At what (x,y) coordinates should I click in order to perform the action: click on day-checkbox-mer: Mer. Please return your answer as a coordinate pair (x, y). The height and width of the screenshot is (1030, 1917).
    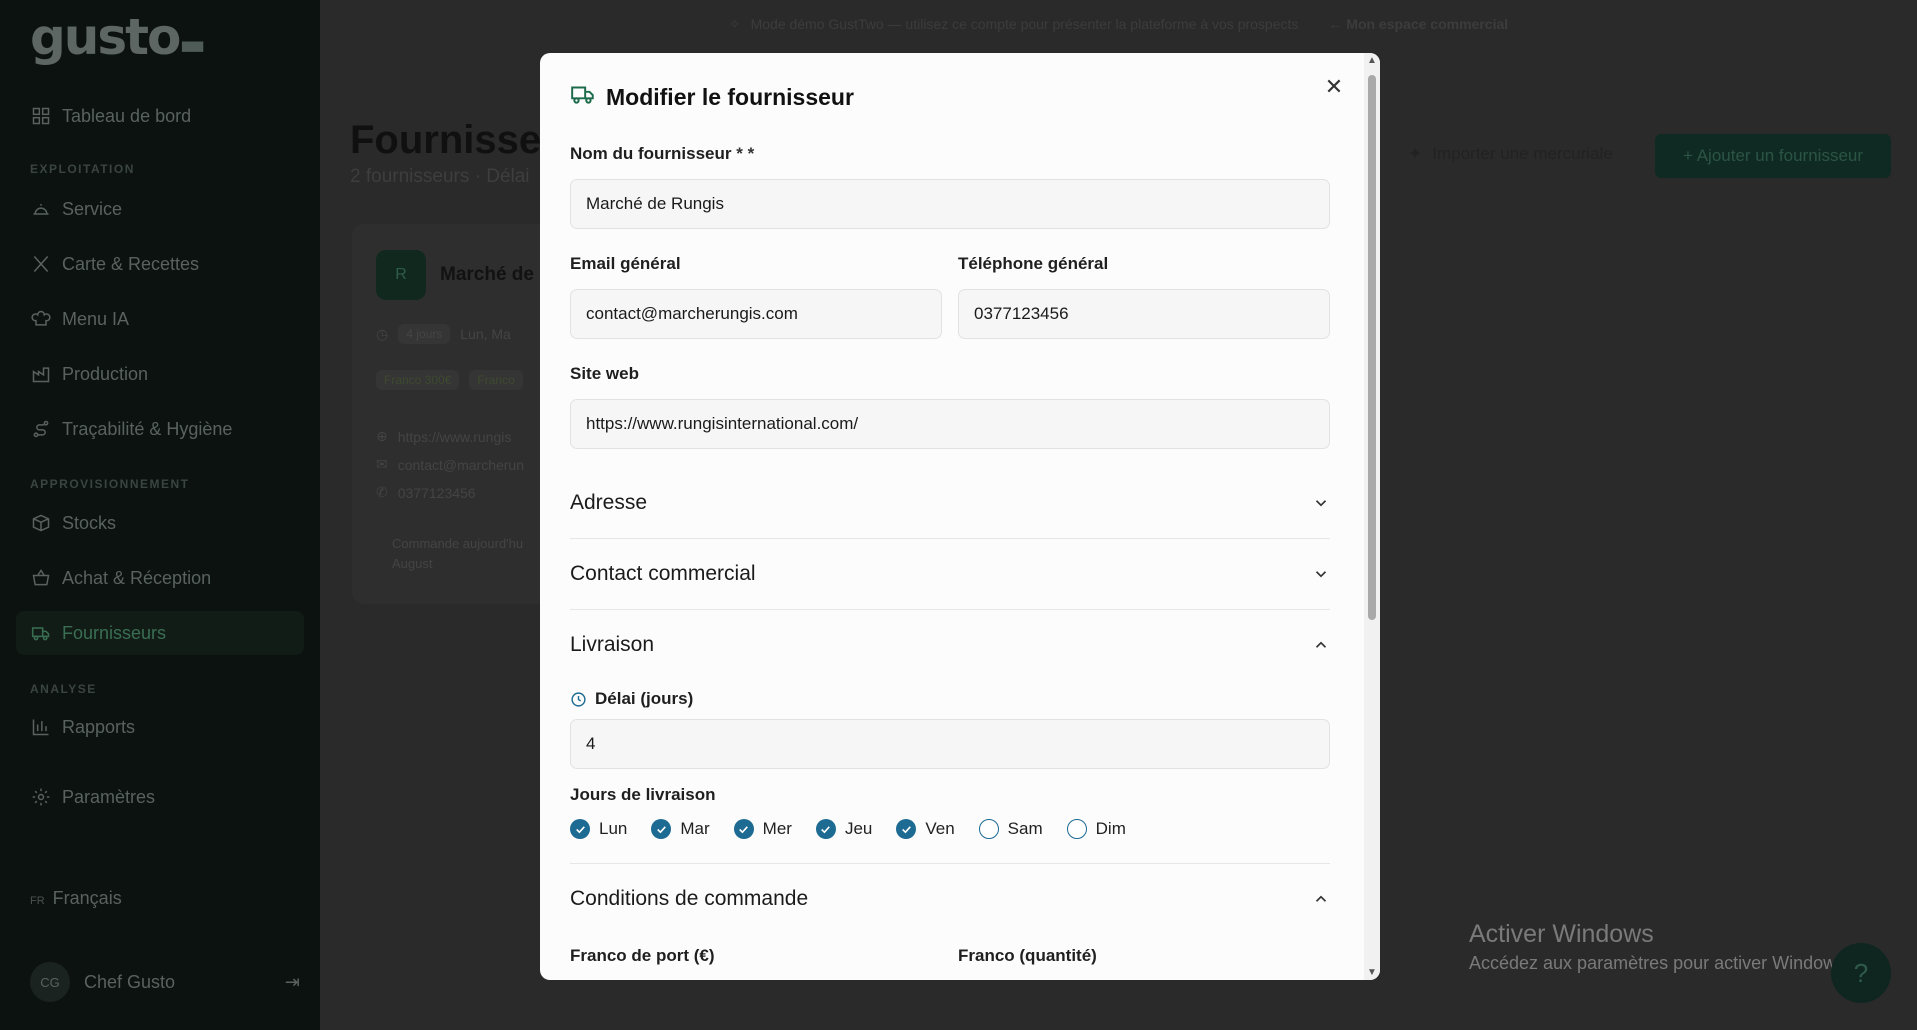
    Looking at the image, I should click on (762, 829).